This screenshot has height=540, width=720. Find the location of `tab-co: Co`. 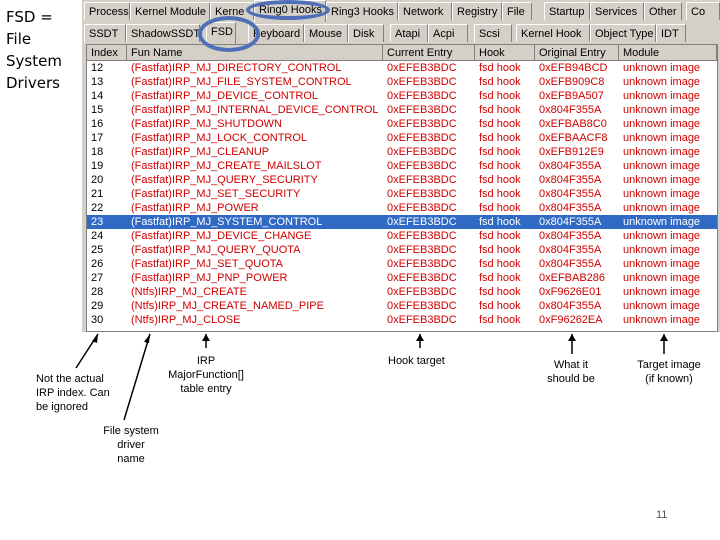

tab-co: Co is located at coordinates (703, 11).